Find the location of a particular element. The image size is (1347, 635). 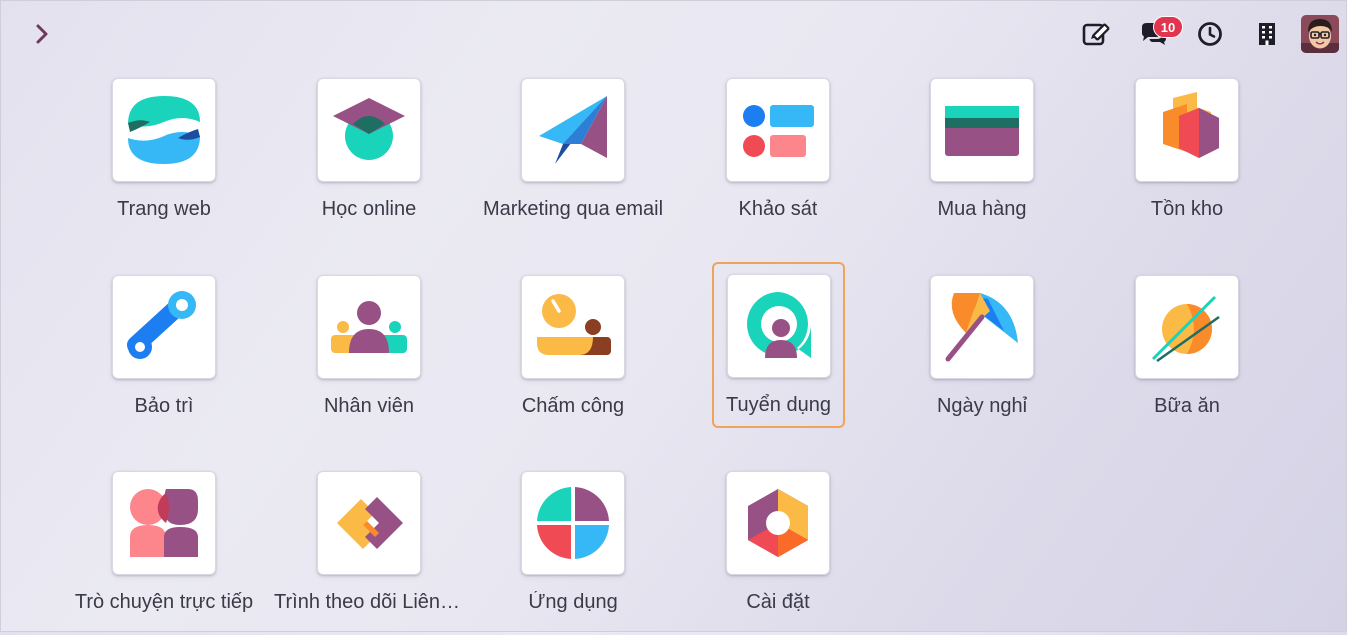

chevron-right-icon is located at coordinates (42, 34).